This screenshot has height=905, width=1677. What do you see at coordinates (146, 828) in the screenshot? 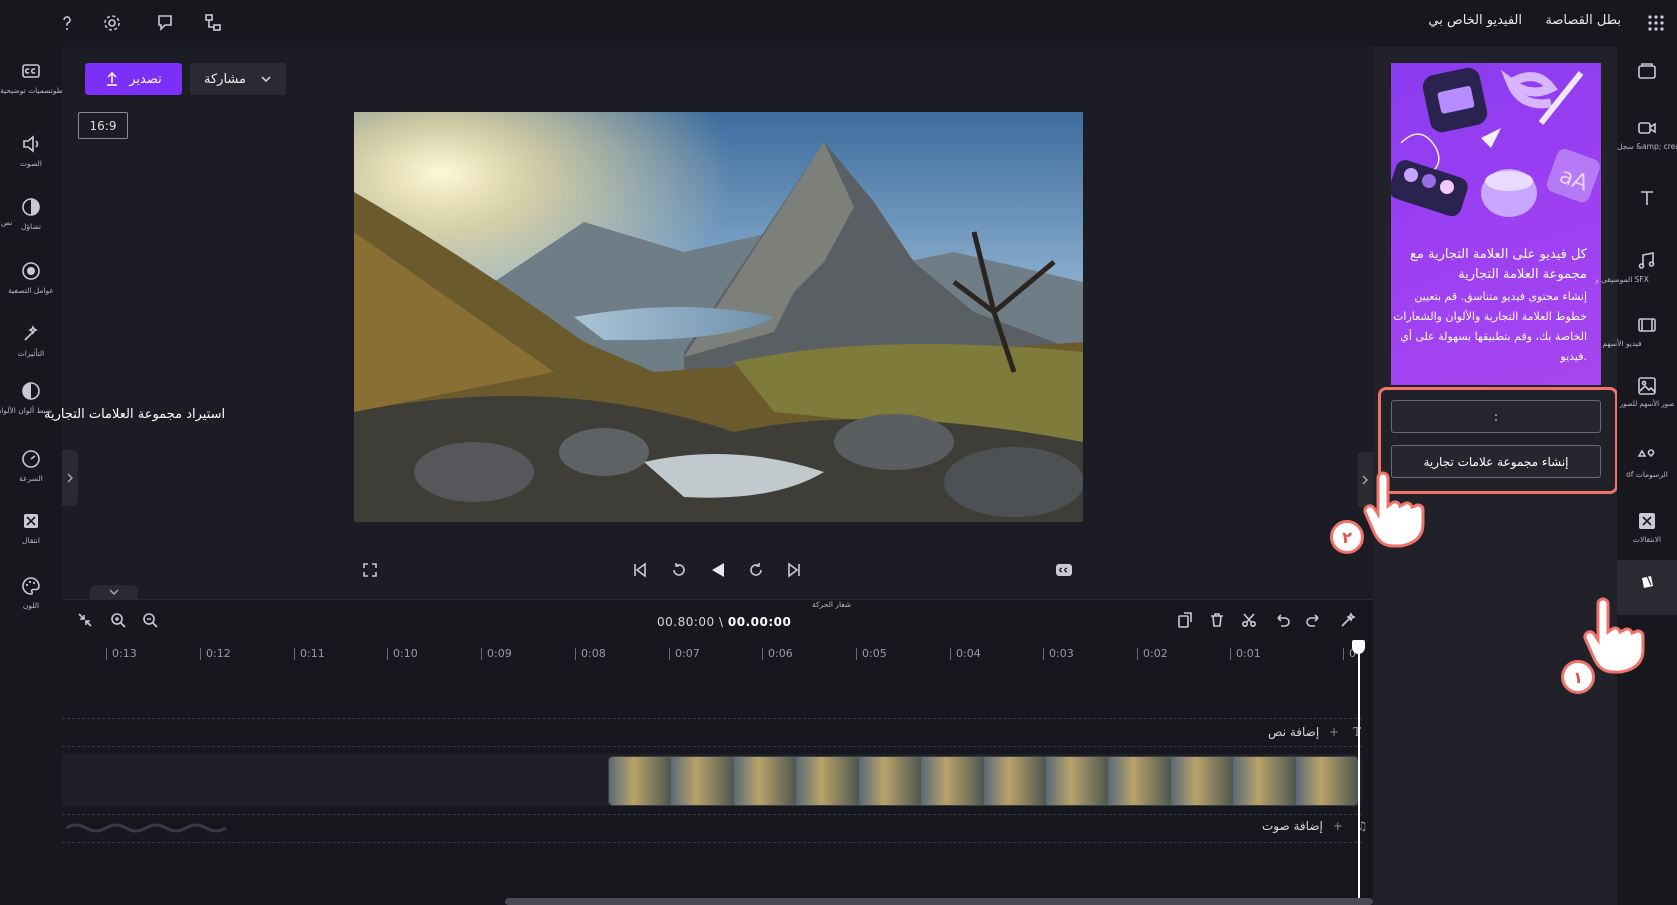
I see `audio-waveform` at bounding box center [146, 828].